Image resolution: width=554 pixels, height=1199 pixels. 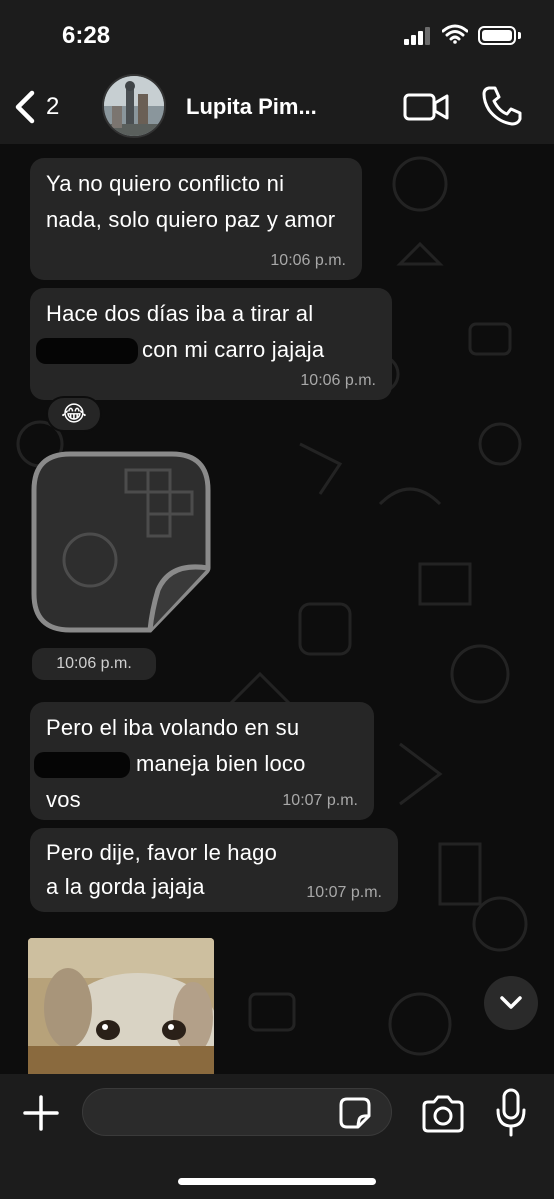 I want to click on message-line: Hace dos días iba a tirar al, so click(x=180, y=313).